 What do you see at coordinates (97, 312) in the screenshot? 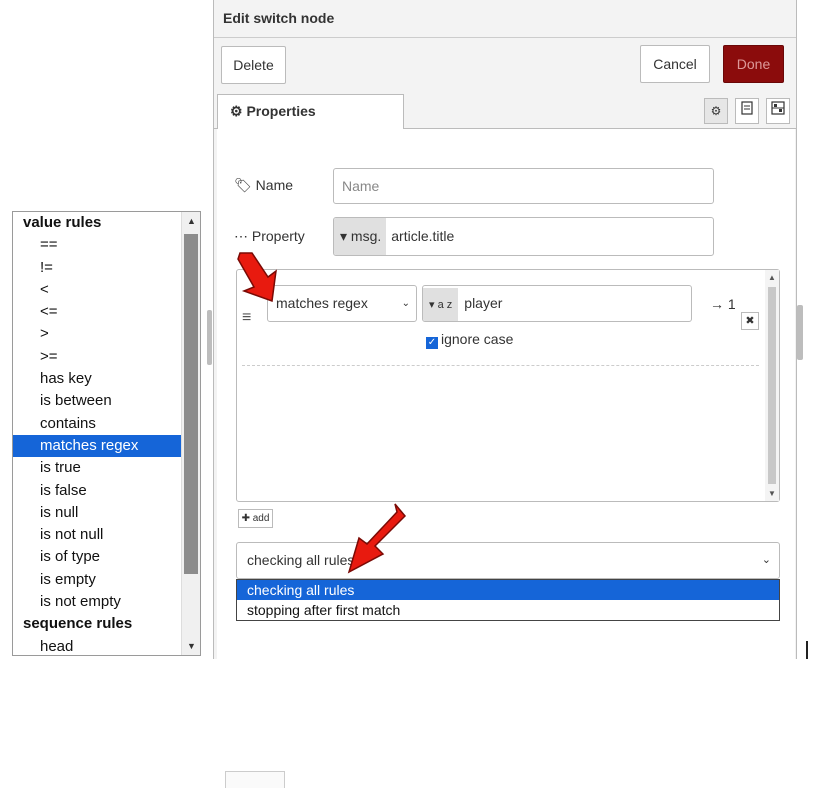
I see `rule-option: <=` at bounding box center [97, 312].